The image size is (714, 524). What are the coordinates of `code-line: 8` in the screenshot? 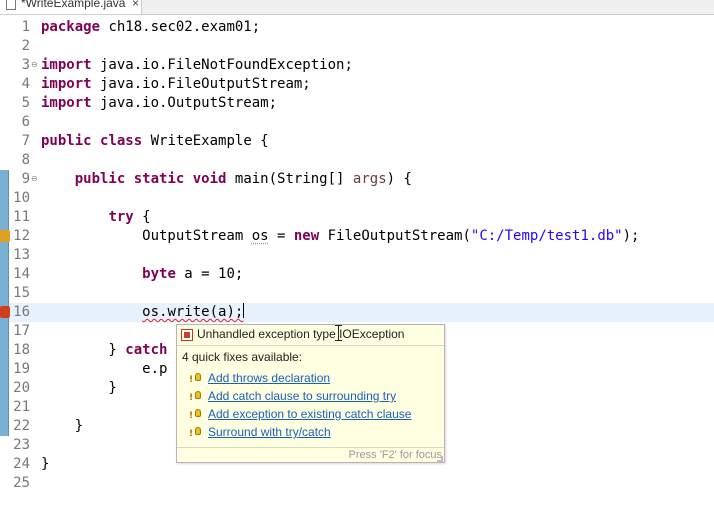 It's located at (357, 160).